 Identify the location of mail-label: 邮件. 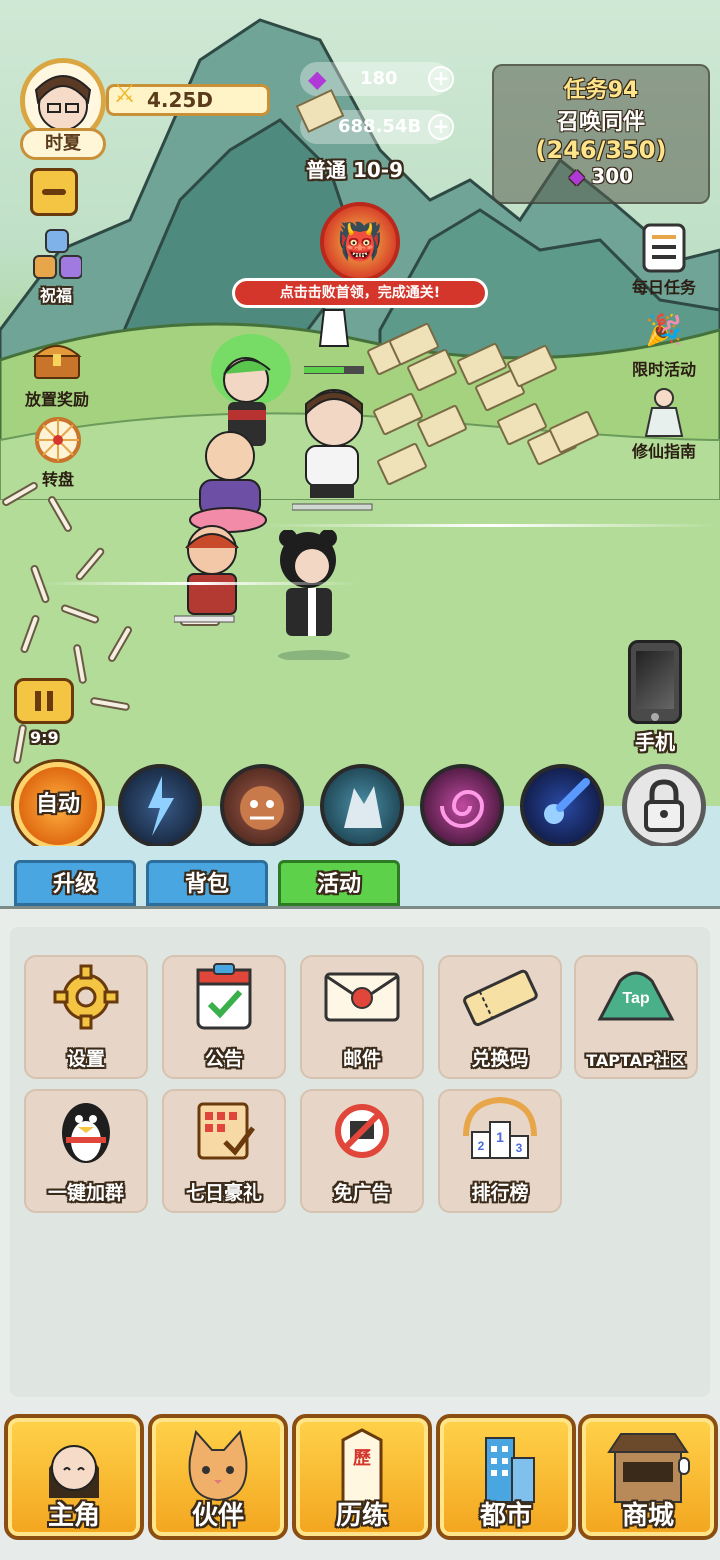
(361, 1059).